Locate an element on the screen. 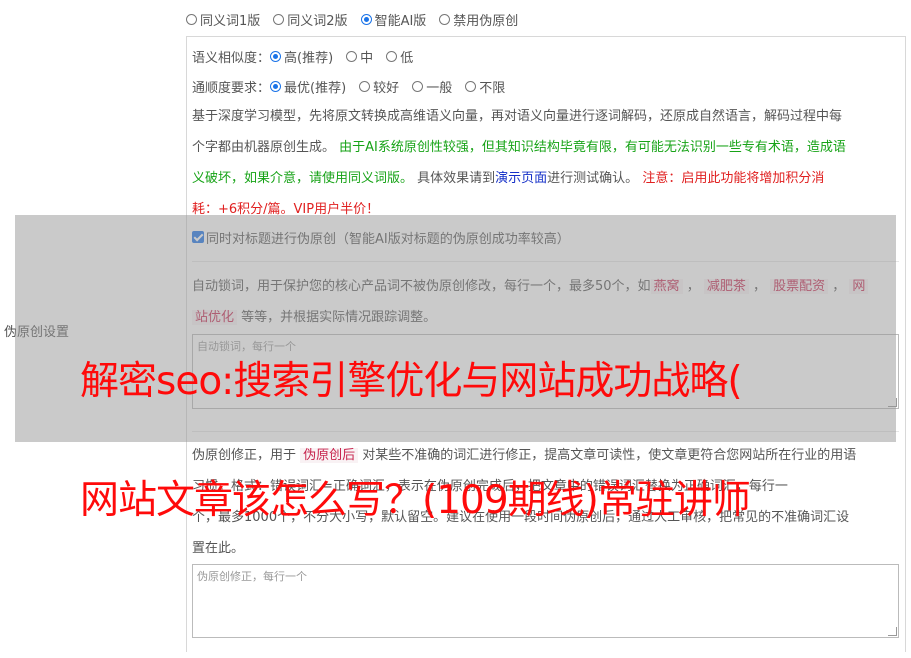  mode-option-ai: 智能AI版 is located at coordinates (393, 19).